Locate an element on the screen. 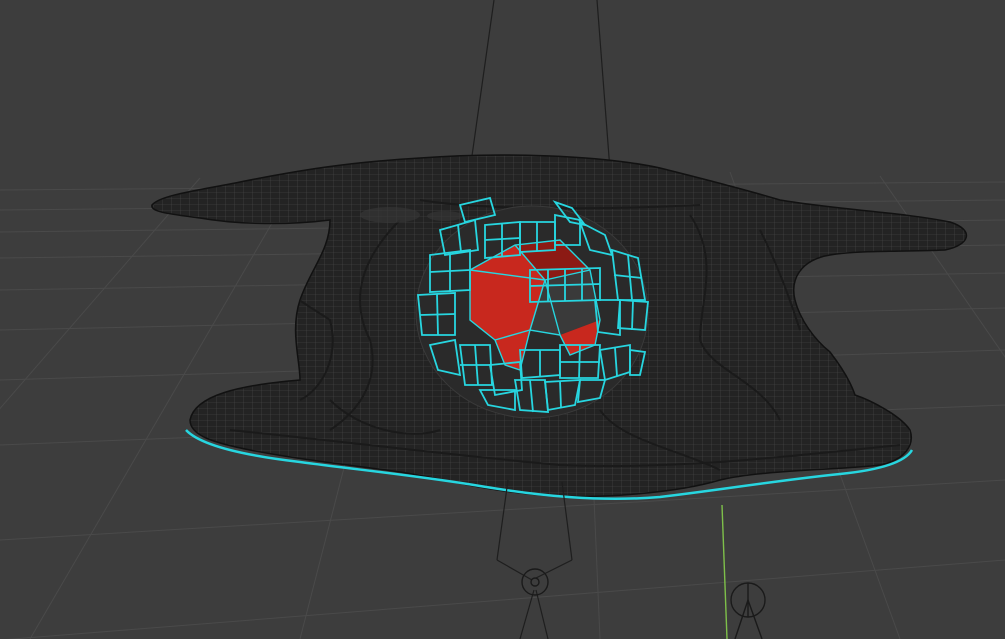 Image resolution: width=1005 pixels, height=639 pixels. rig-lines-top is located at coordinates (540, 85).